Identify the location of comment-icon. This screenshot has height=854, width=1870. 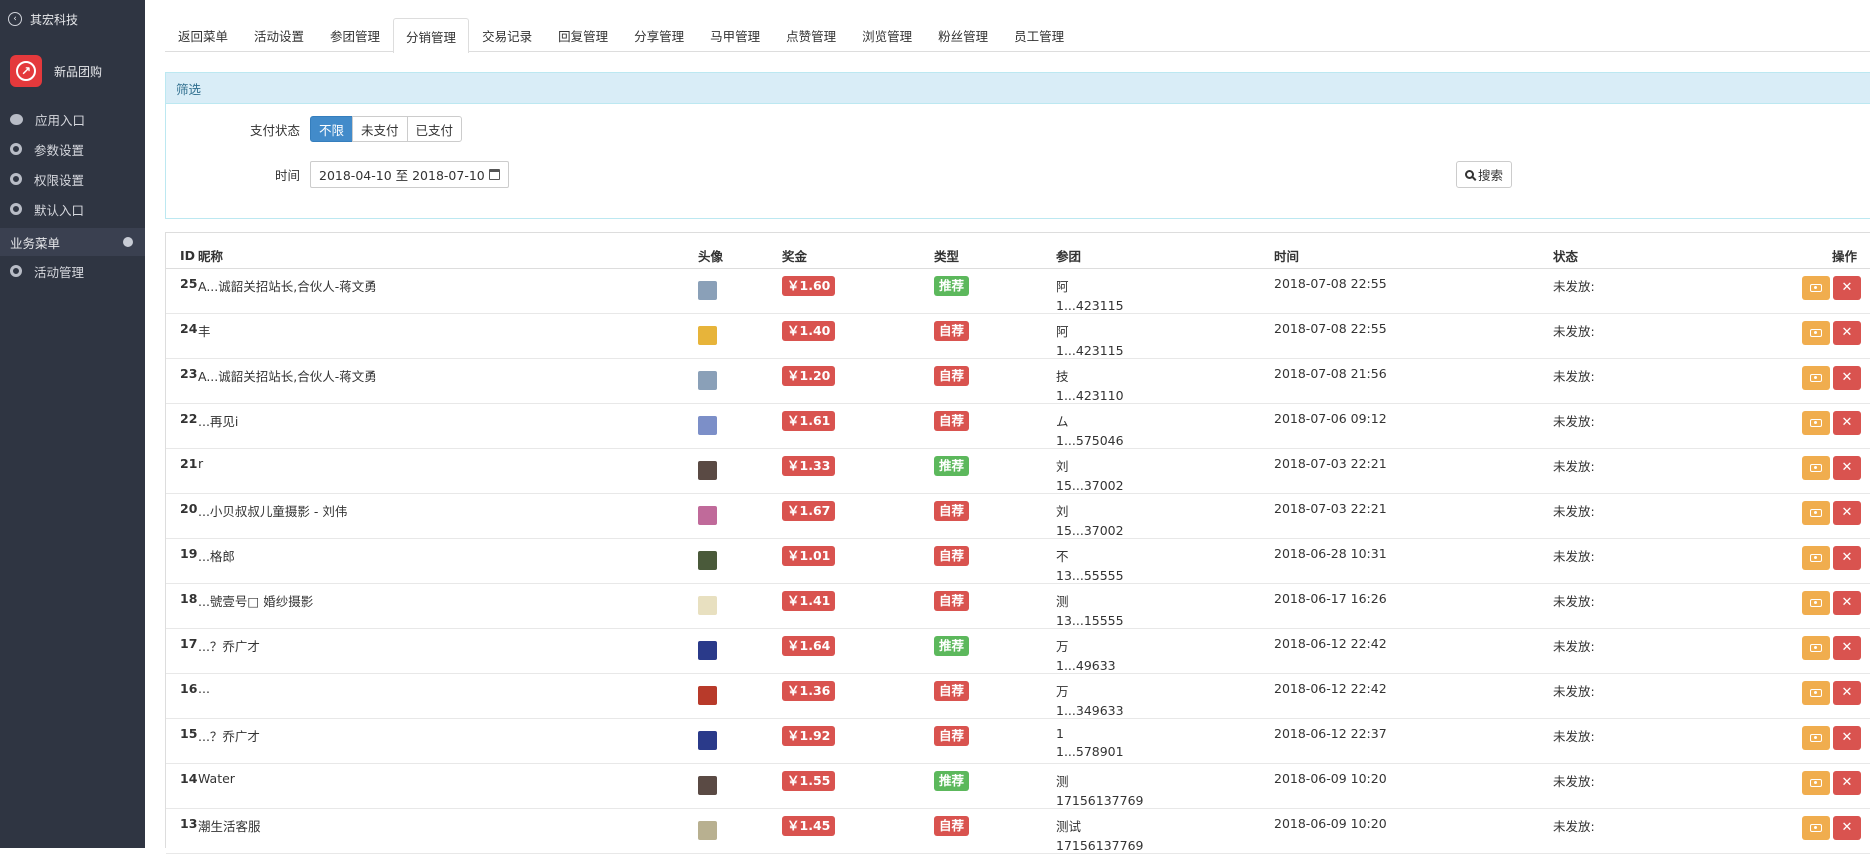
(16, 119).